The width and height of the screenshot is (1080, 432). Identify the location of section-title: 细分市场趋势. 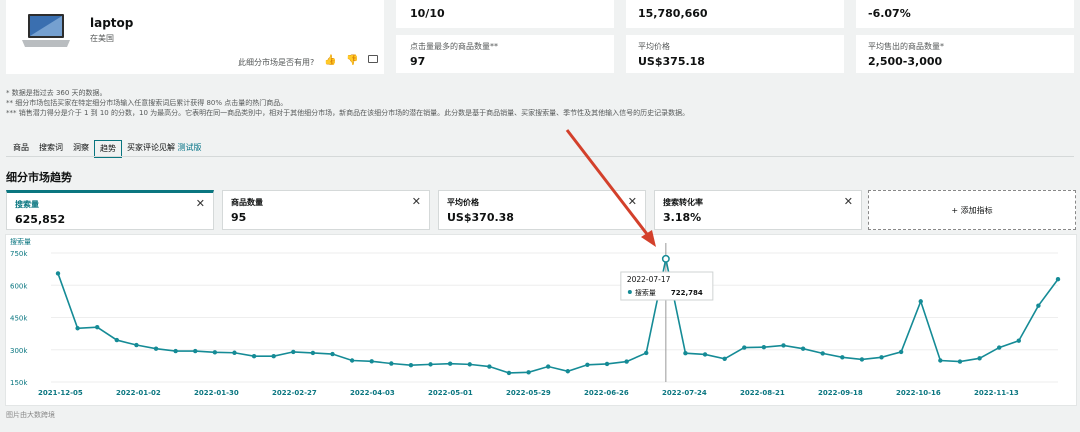
(39, 177).